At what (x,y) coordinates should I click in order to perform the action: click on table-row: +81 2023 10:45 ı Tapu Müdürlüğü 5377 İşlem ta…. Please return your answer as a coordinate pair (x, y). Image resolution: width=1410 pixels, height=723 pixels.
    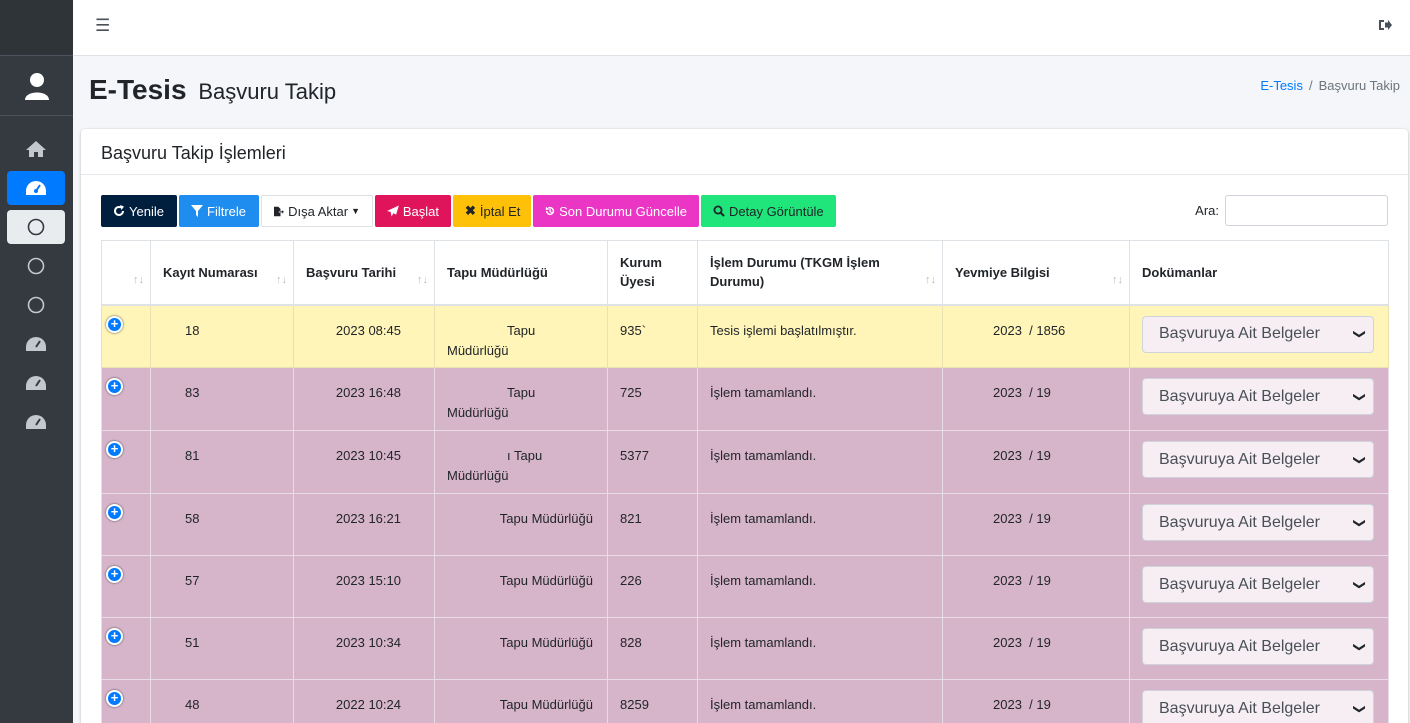
    Looking at the image, I should click on (745, 462).